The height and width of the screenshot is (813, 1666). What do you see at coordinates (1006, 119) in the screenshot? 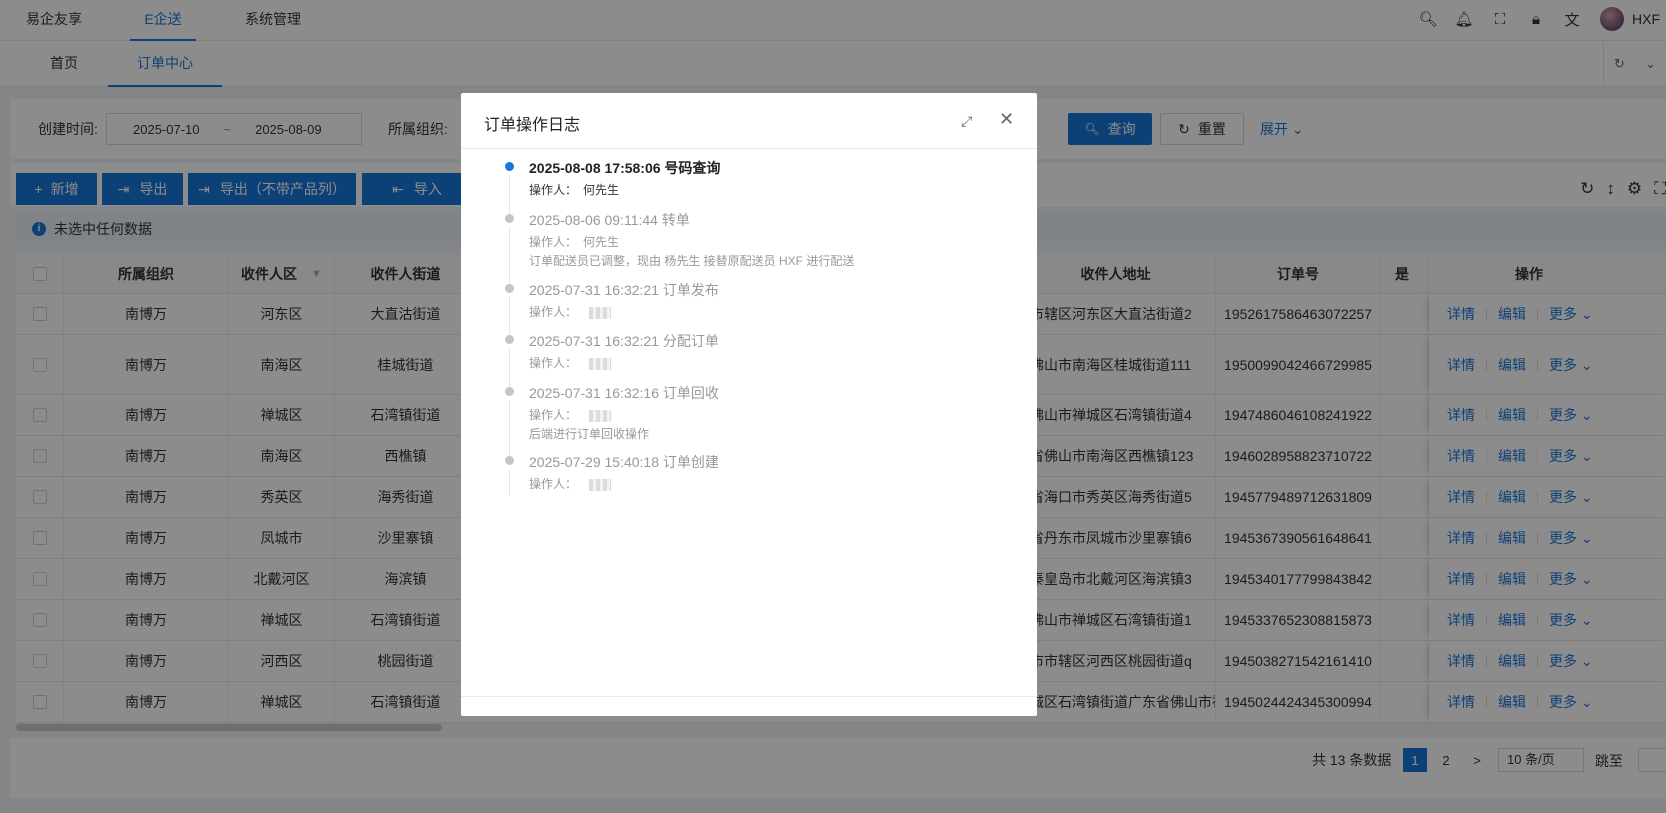
I see `close-icon: ✕` at bounding box center [1006, 119].